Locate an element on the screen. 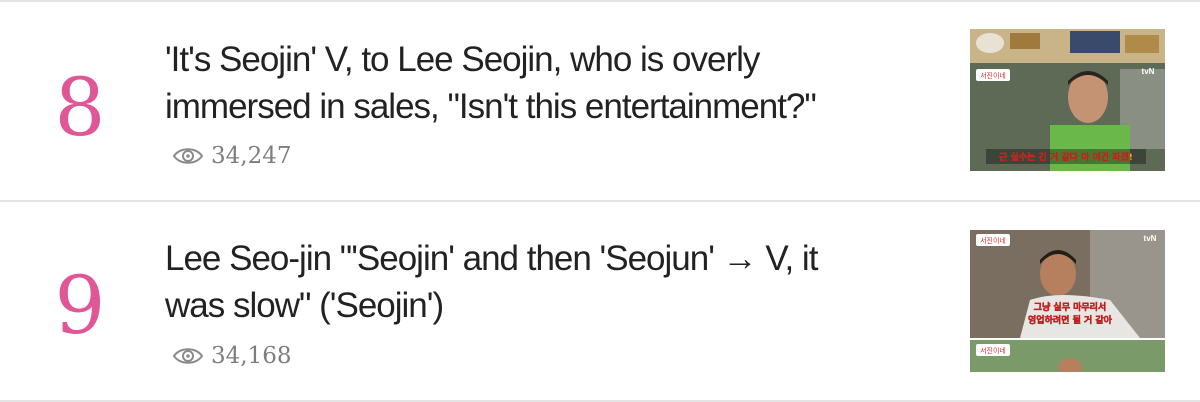 The width and height of the screenshot is (1200, 402). view-count: 34,168 is located at coordinates (231, 356).